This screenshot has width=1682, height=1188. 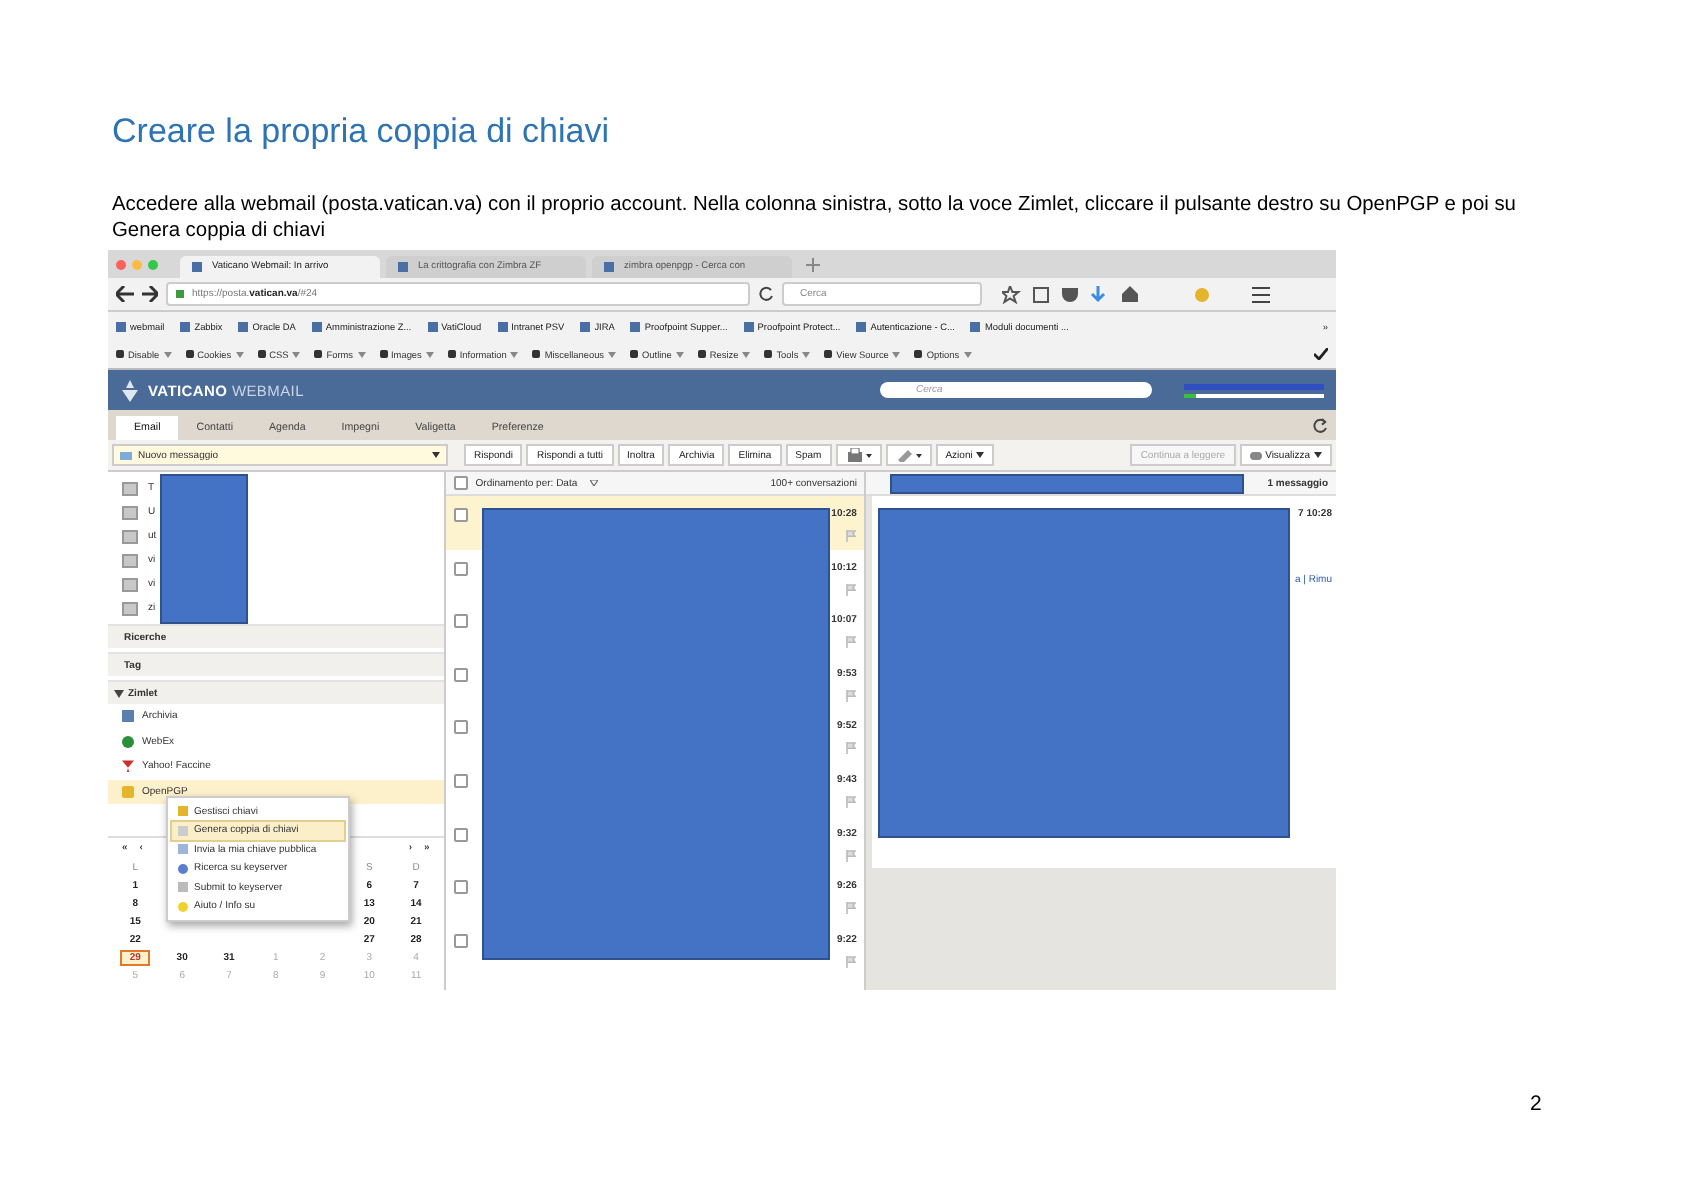 I want to click on pencil-icon, so click(x=908, y=455).